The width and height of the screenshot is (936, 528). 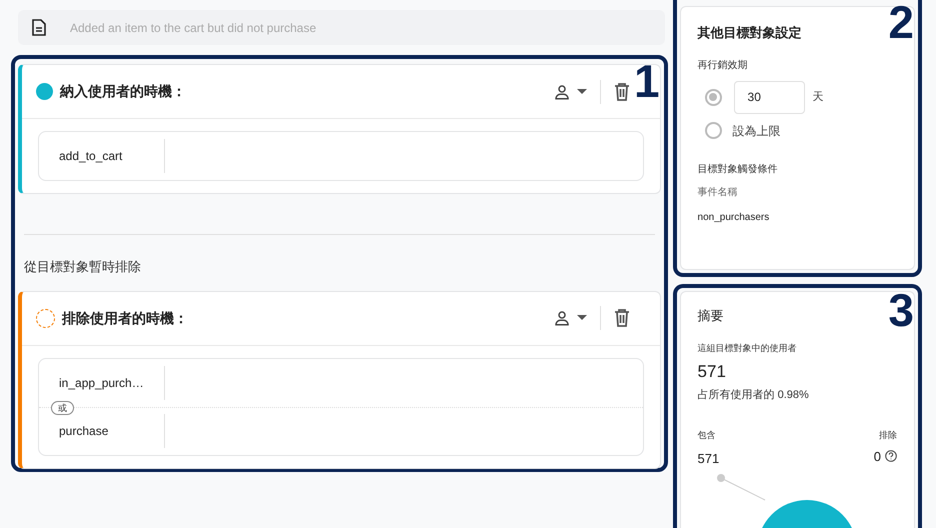 I want to click on card-title: 納入使用者的時機：, so click(x=123, y=91).